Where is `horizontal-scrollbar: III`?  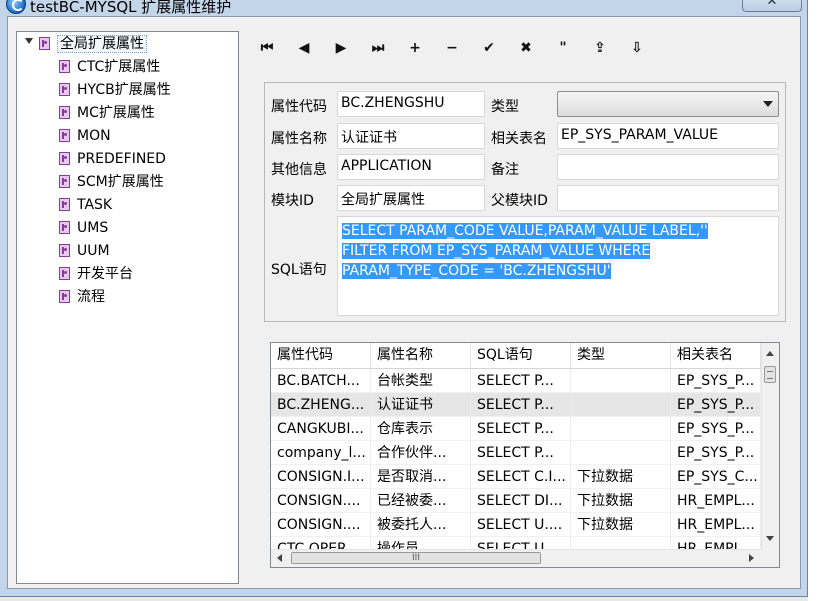 horizontal-scrollbar: III is located at coordinates (516, 558).